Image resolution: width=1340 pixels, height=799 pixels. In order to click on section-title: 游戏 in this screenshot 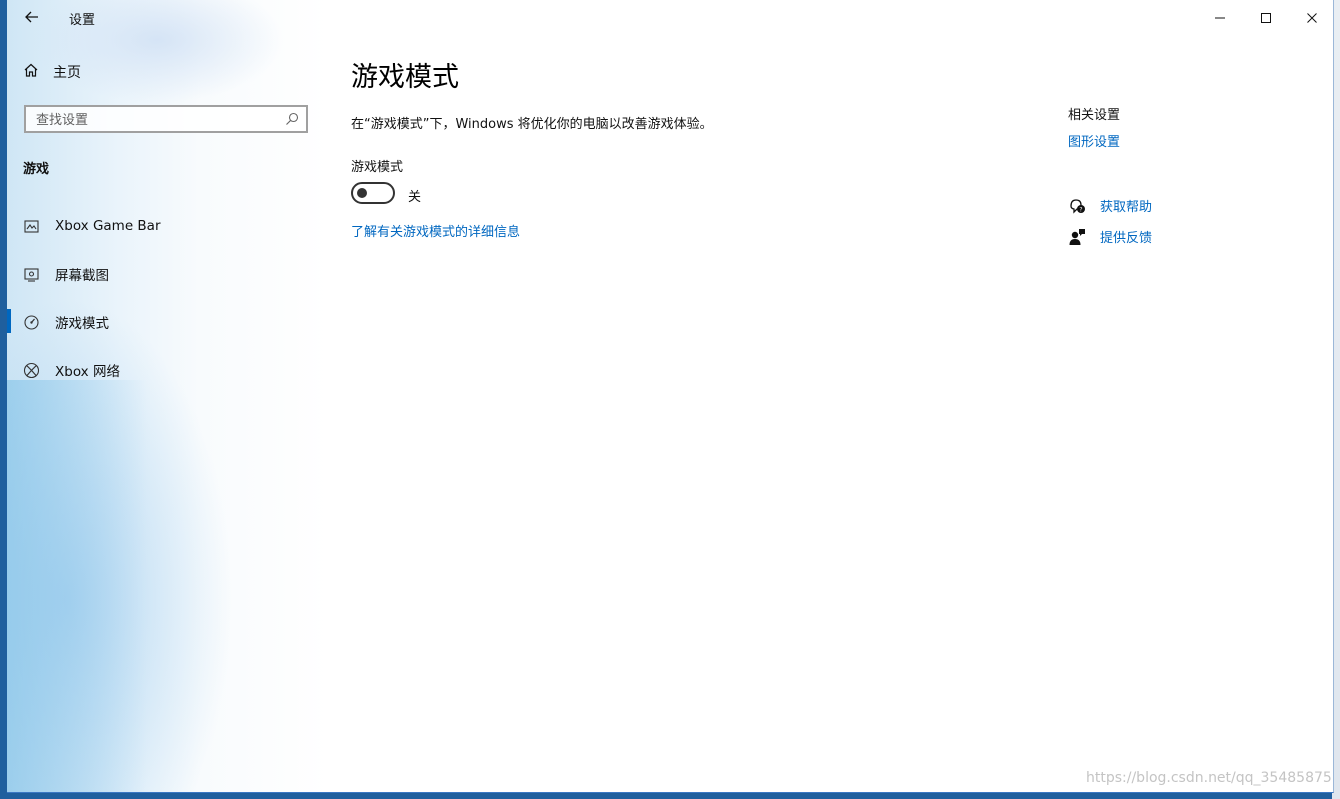, I will do `click(36, 169)`.